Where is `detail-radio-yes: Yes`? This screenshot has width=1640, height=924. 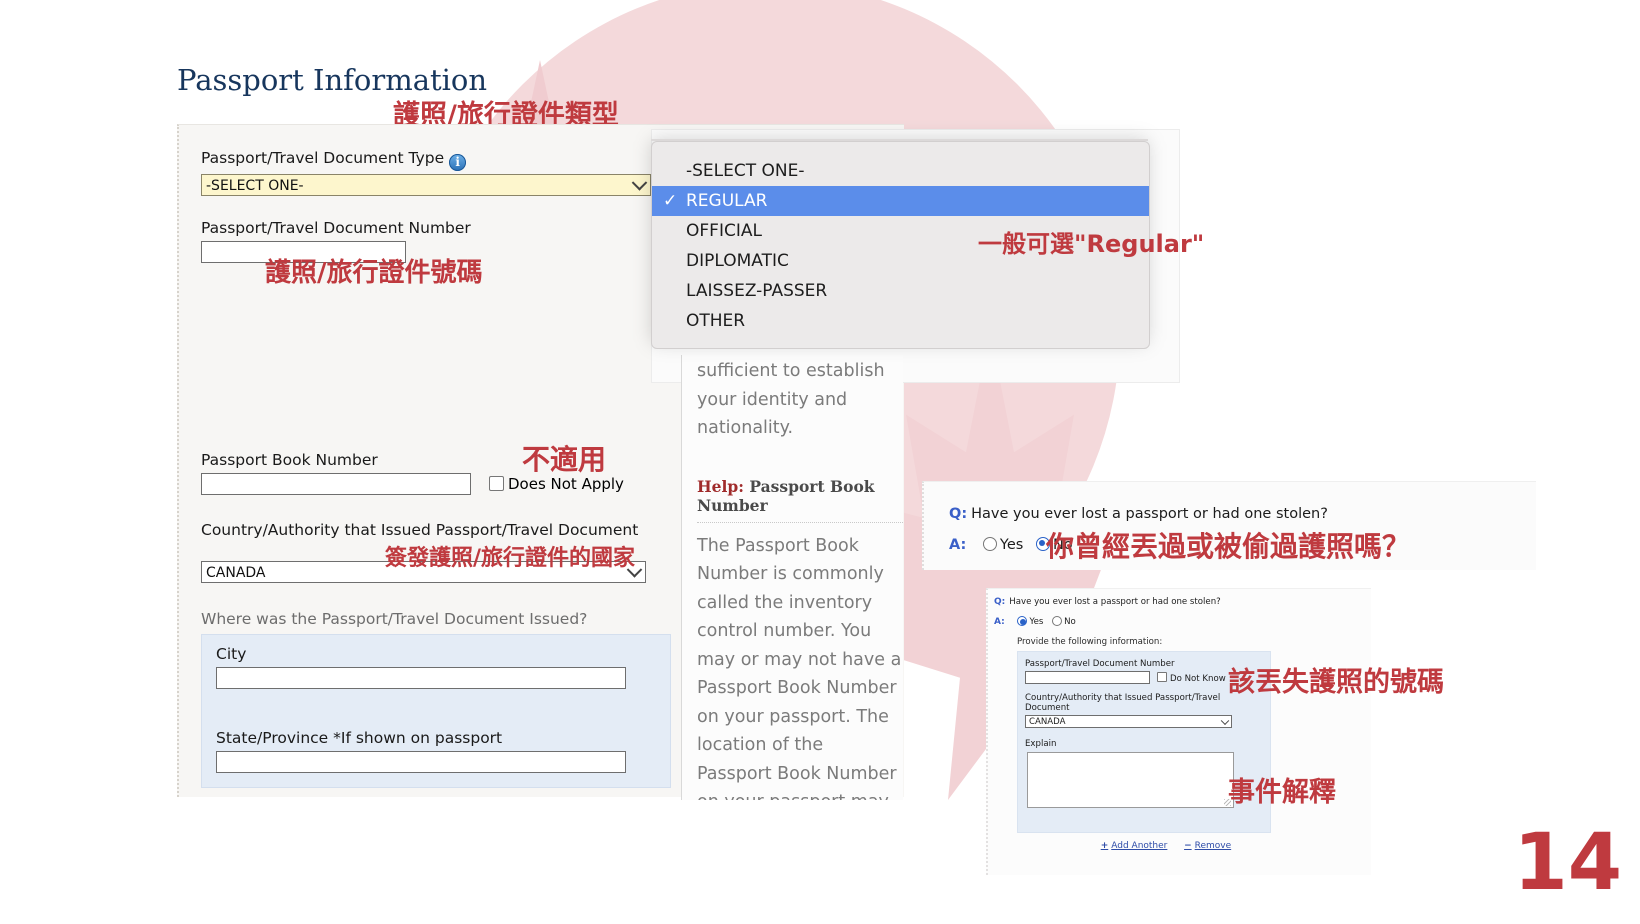 detail-radio-yes: Yes is located at coordinates (1027, 621).